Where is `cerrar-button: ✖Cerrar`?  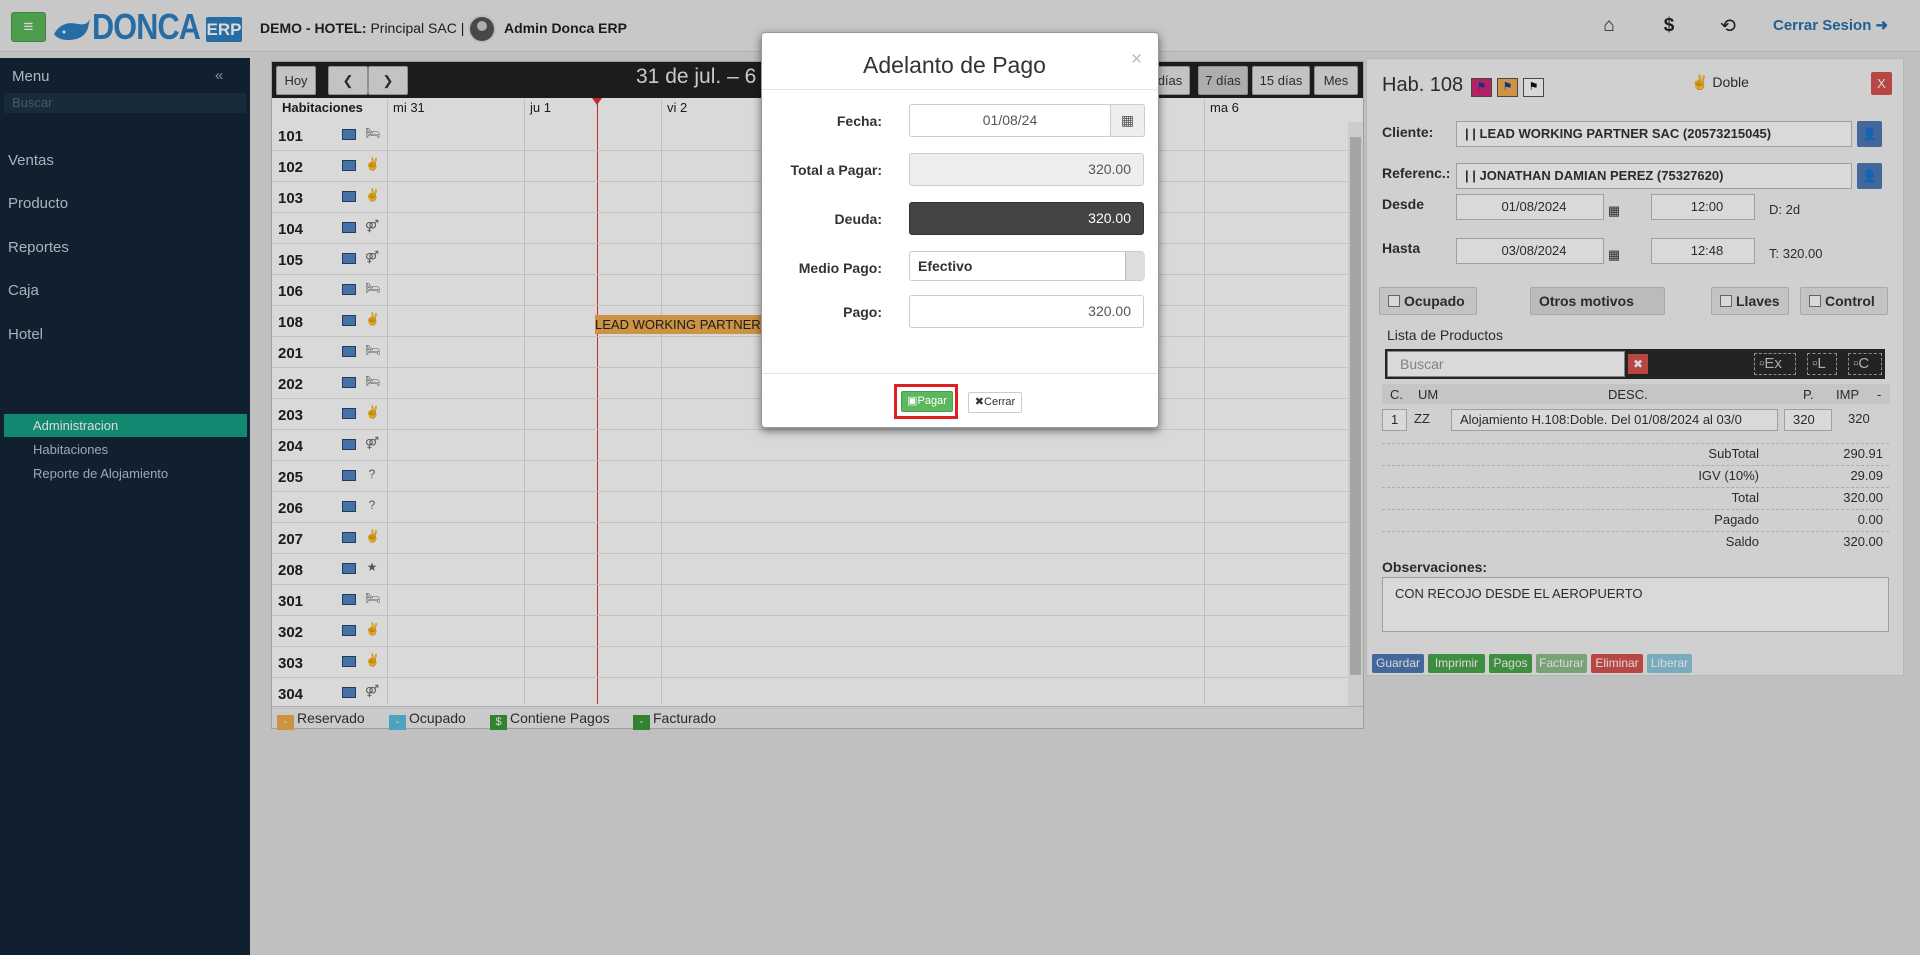 cerrar-button: ✖Cerrar is located at coordinates (995, 402).